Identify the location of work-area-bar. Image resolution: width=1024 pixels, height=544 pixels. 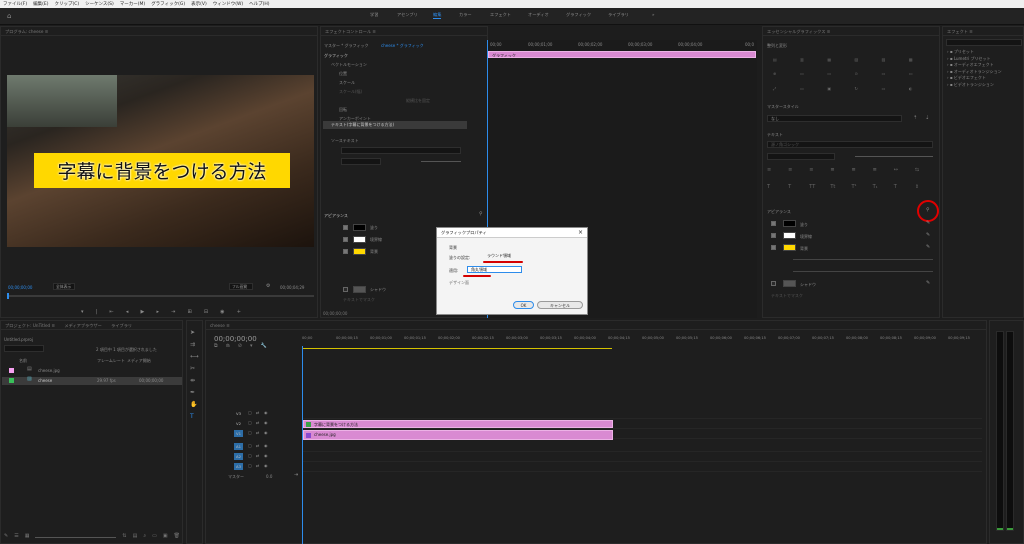
(457, 348).